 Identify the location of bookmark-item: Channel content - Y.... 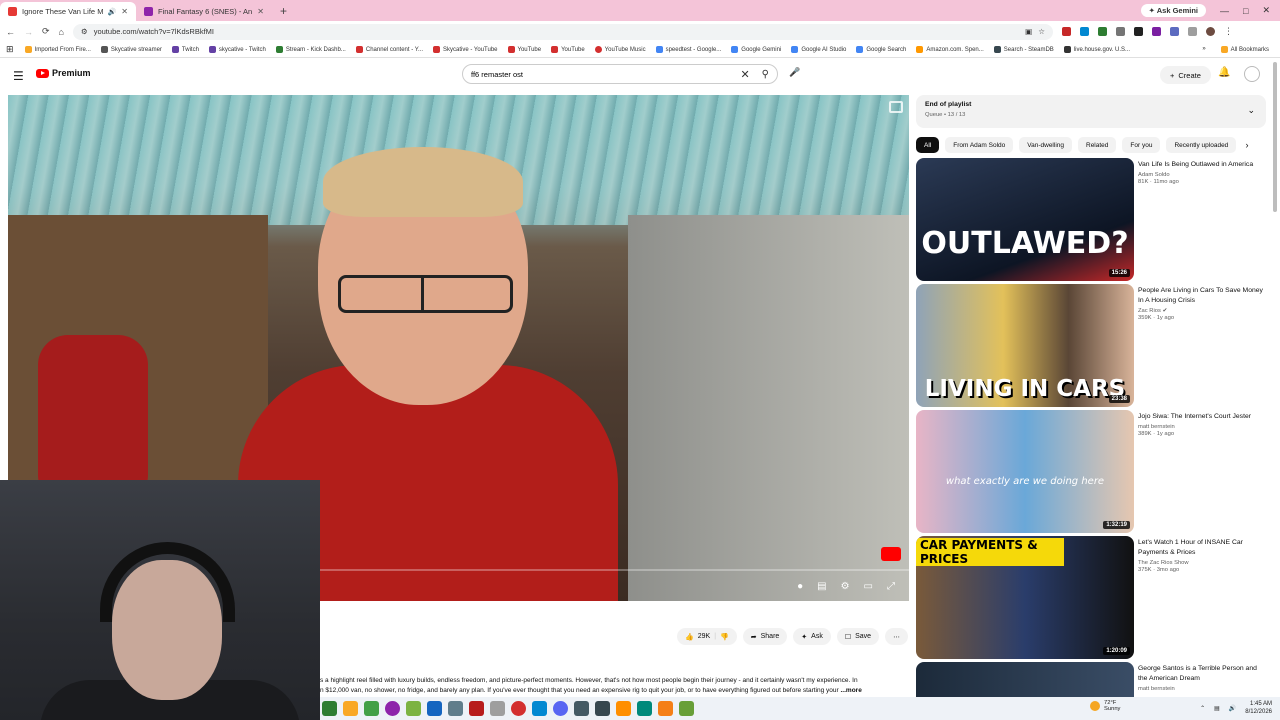
(389, 49).